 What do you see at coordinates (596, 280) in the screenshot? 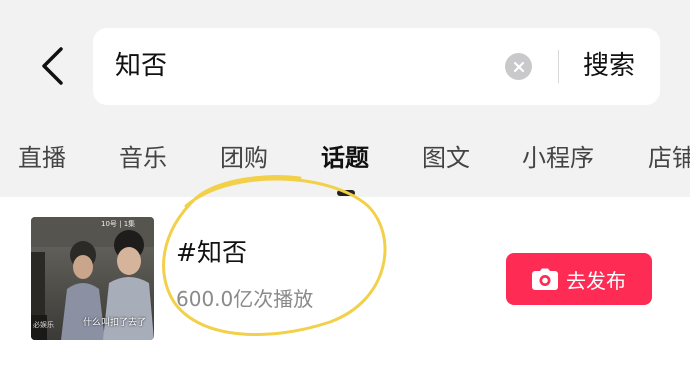
I see `publish-label: 去发布` at bounding box center [596, 280].